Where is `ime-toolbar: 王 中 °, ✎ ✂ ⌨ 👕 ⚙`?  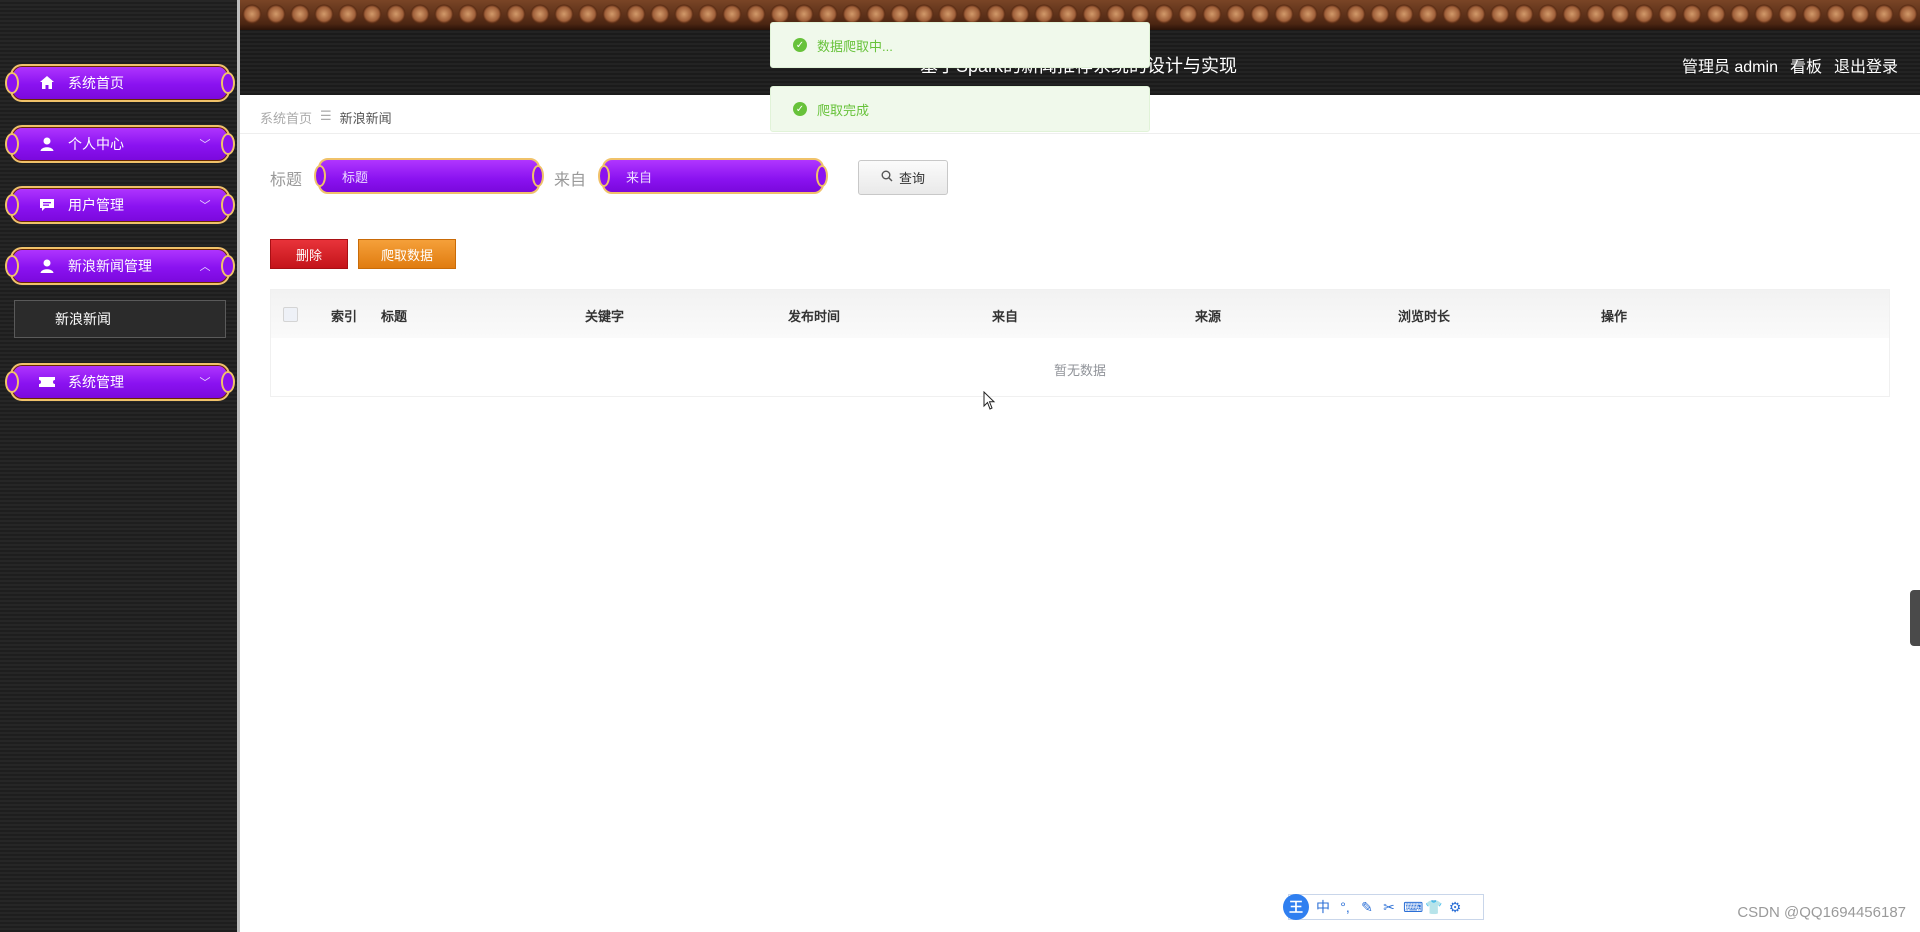 ime-toolbar: 王 中 °, ✎ ✂ ⌨ 👕 ⚙ is located at coordinates (1383, 907).